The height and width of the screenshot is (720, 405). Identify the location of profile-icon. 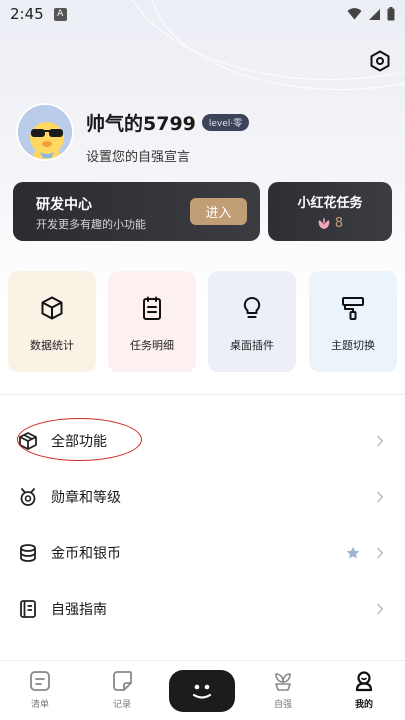
(364, 681).